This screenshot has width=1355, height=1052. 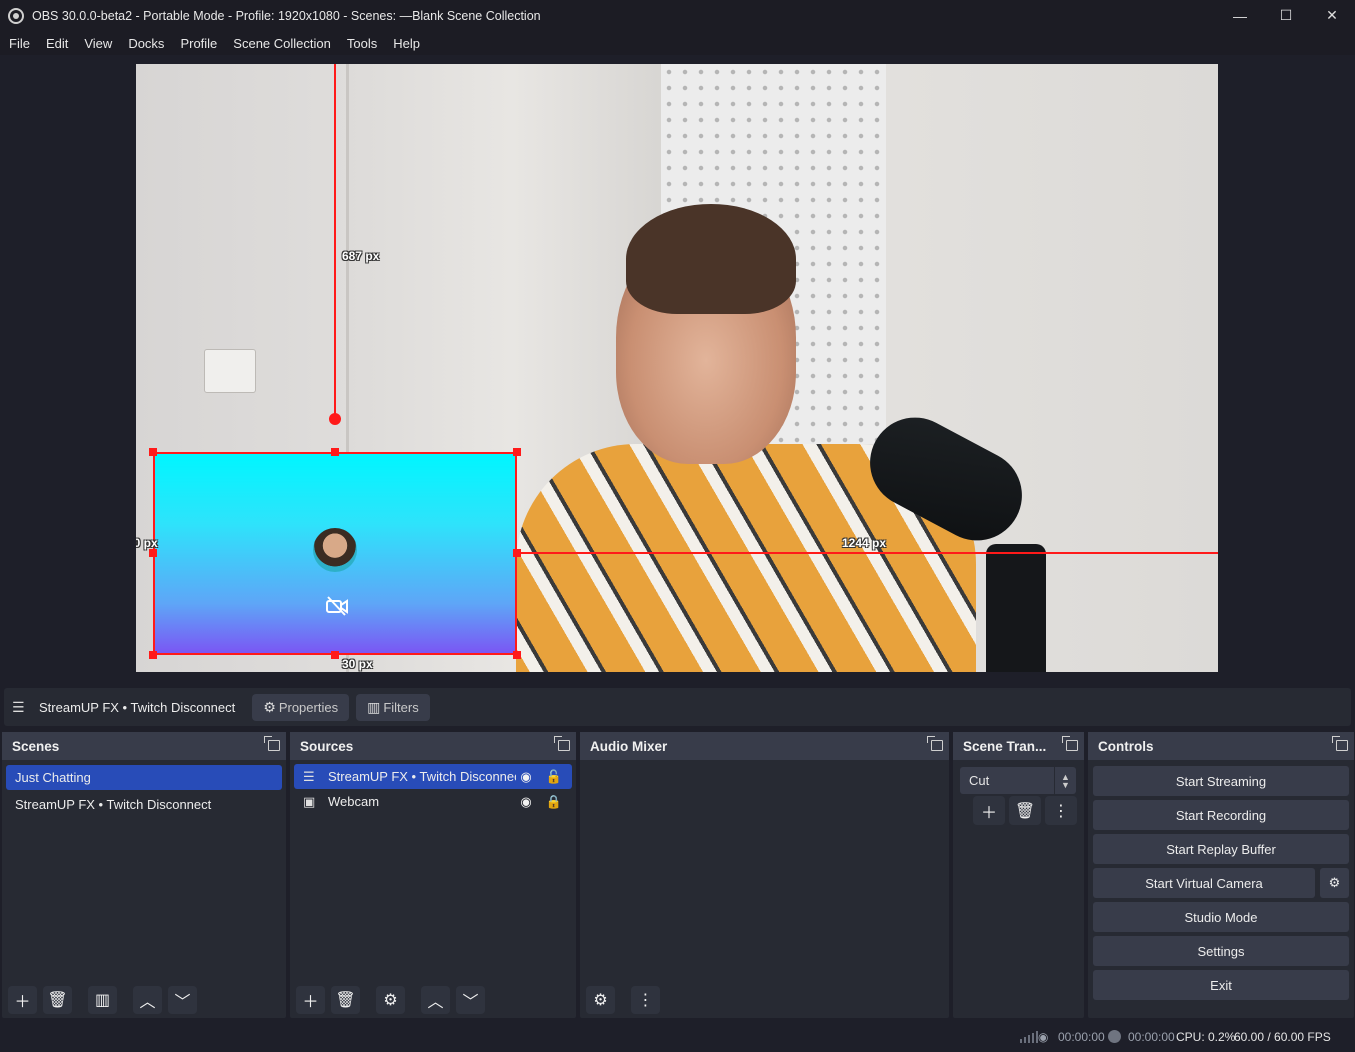 What do you see at coordinates (600, 1000) in the screenshot?
I see `advanced-audio-button: ⚙` at bounding box center [600, 1000].